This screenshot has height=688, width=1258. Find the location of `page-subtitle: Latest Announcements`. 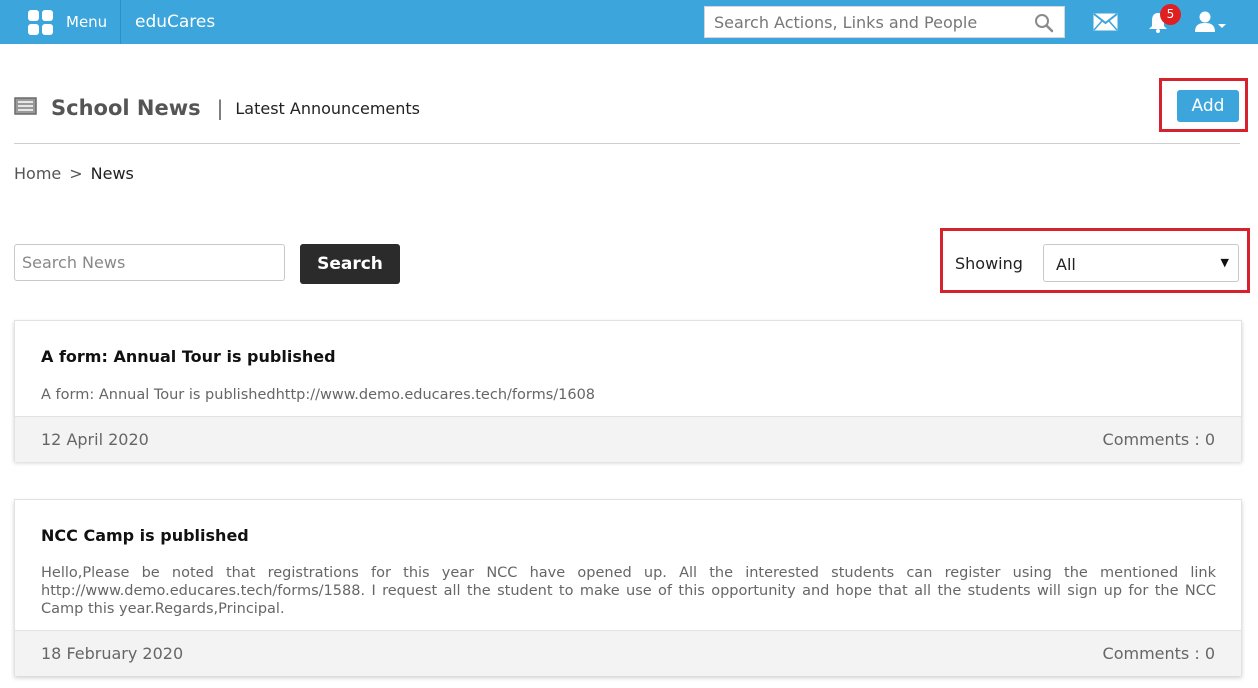

page-subtitle: Latest Announcements is located at coordinates (328, 108).